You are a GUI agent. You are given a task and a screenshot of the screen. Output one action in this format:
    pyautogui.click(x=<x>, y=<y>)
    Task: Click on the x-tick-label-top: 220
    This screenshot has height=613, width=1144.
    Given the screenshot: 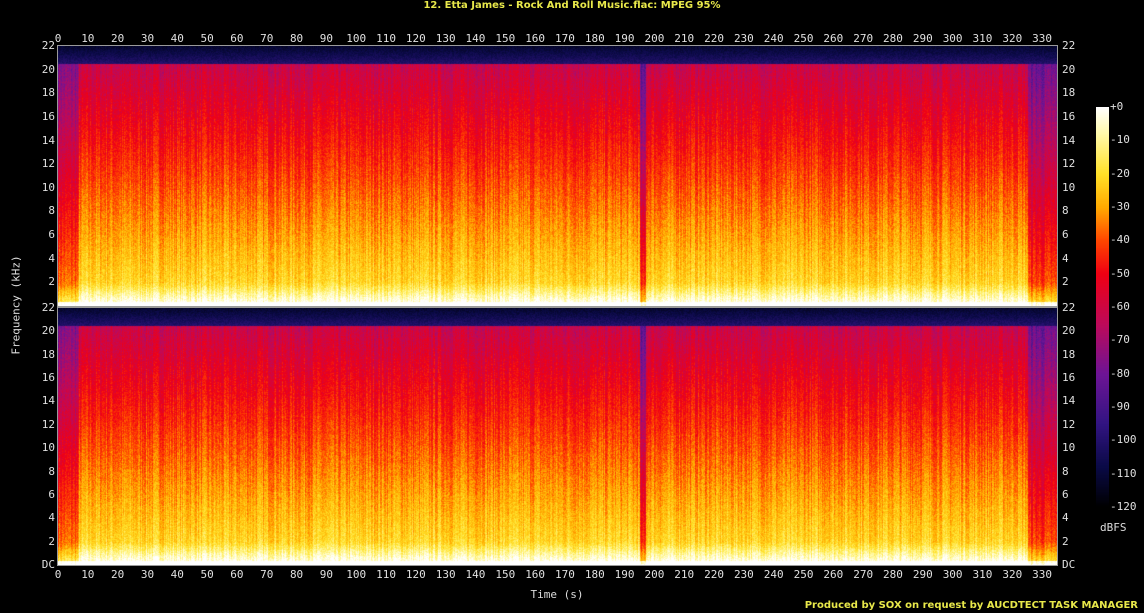 What is the action you would take?
    pyautogui.click(x=714, y=38)
    